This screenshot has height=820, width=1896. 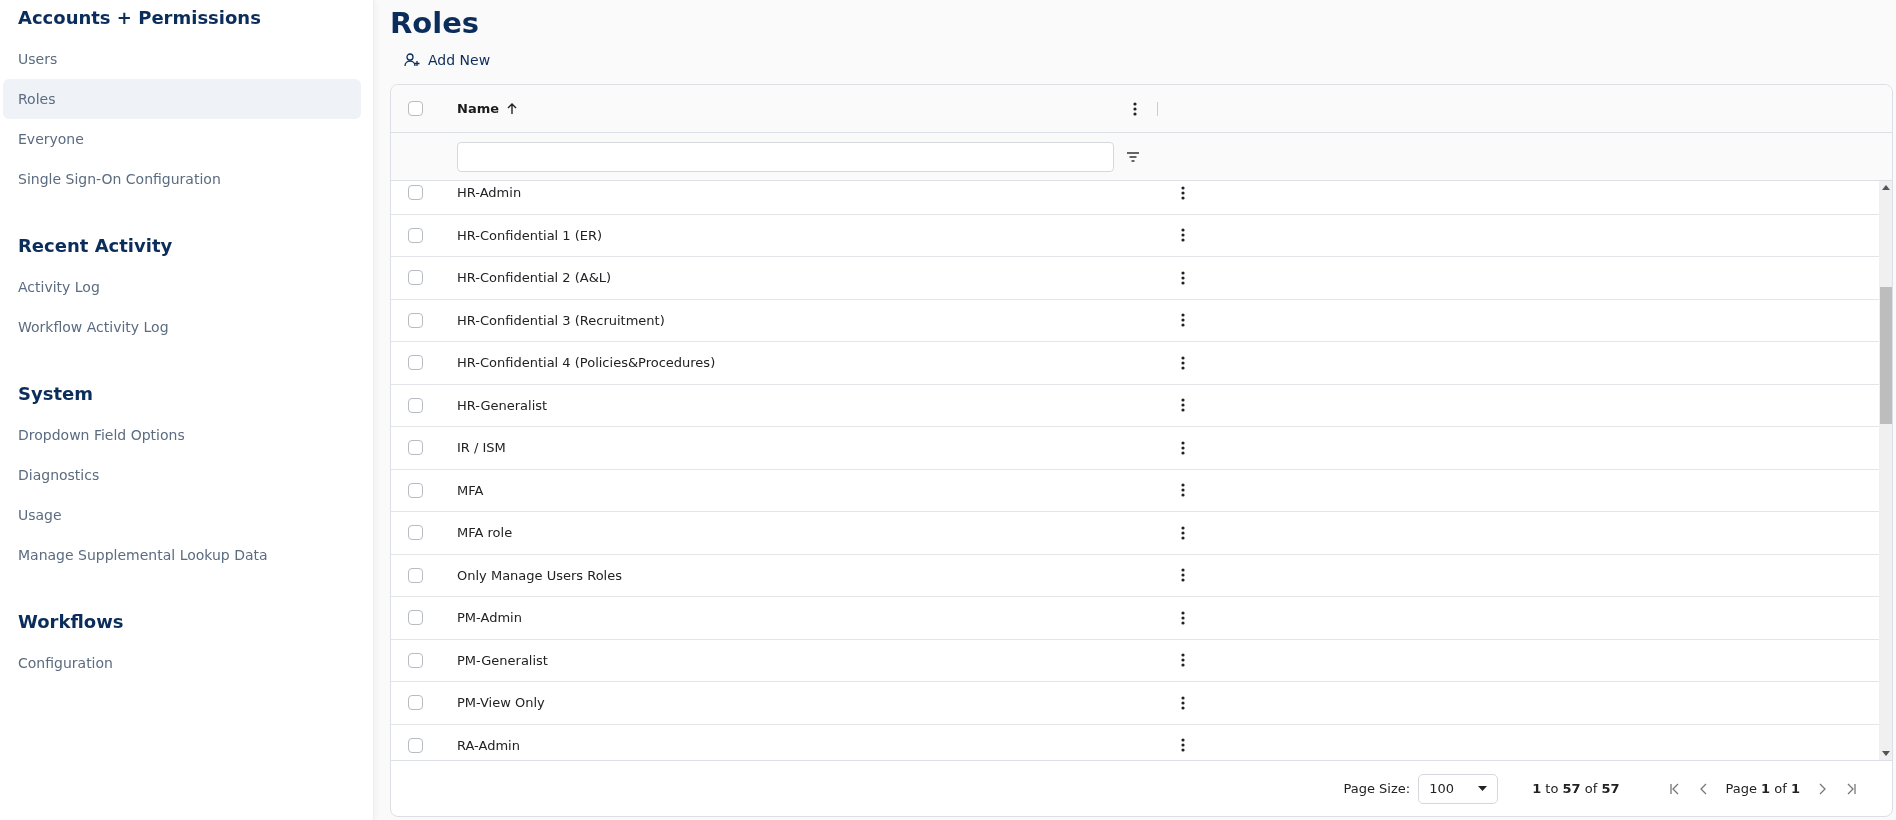 What do you see at coordinates (785, 156) in the screenshot?
I see `filter-input` at bounding box center [785, 156].